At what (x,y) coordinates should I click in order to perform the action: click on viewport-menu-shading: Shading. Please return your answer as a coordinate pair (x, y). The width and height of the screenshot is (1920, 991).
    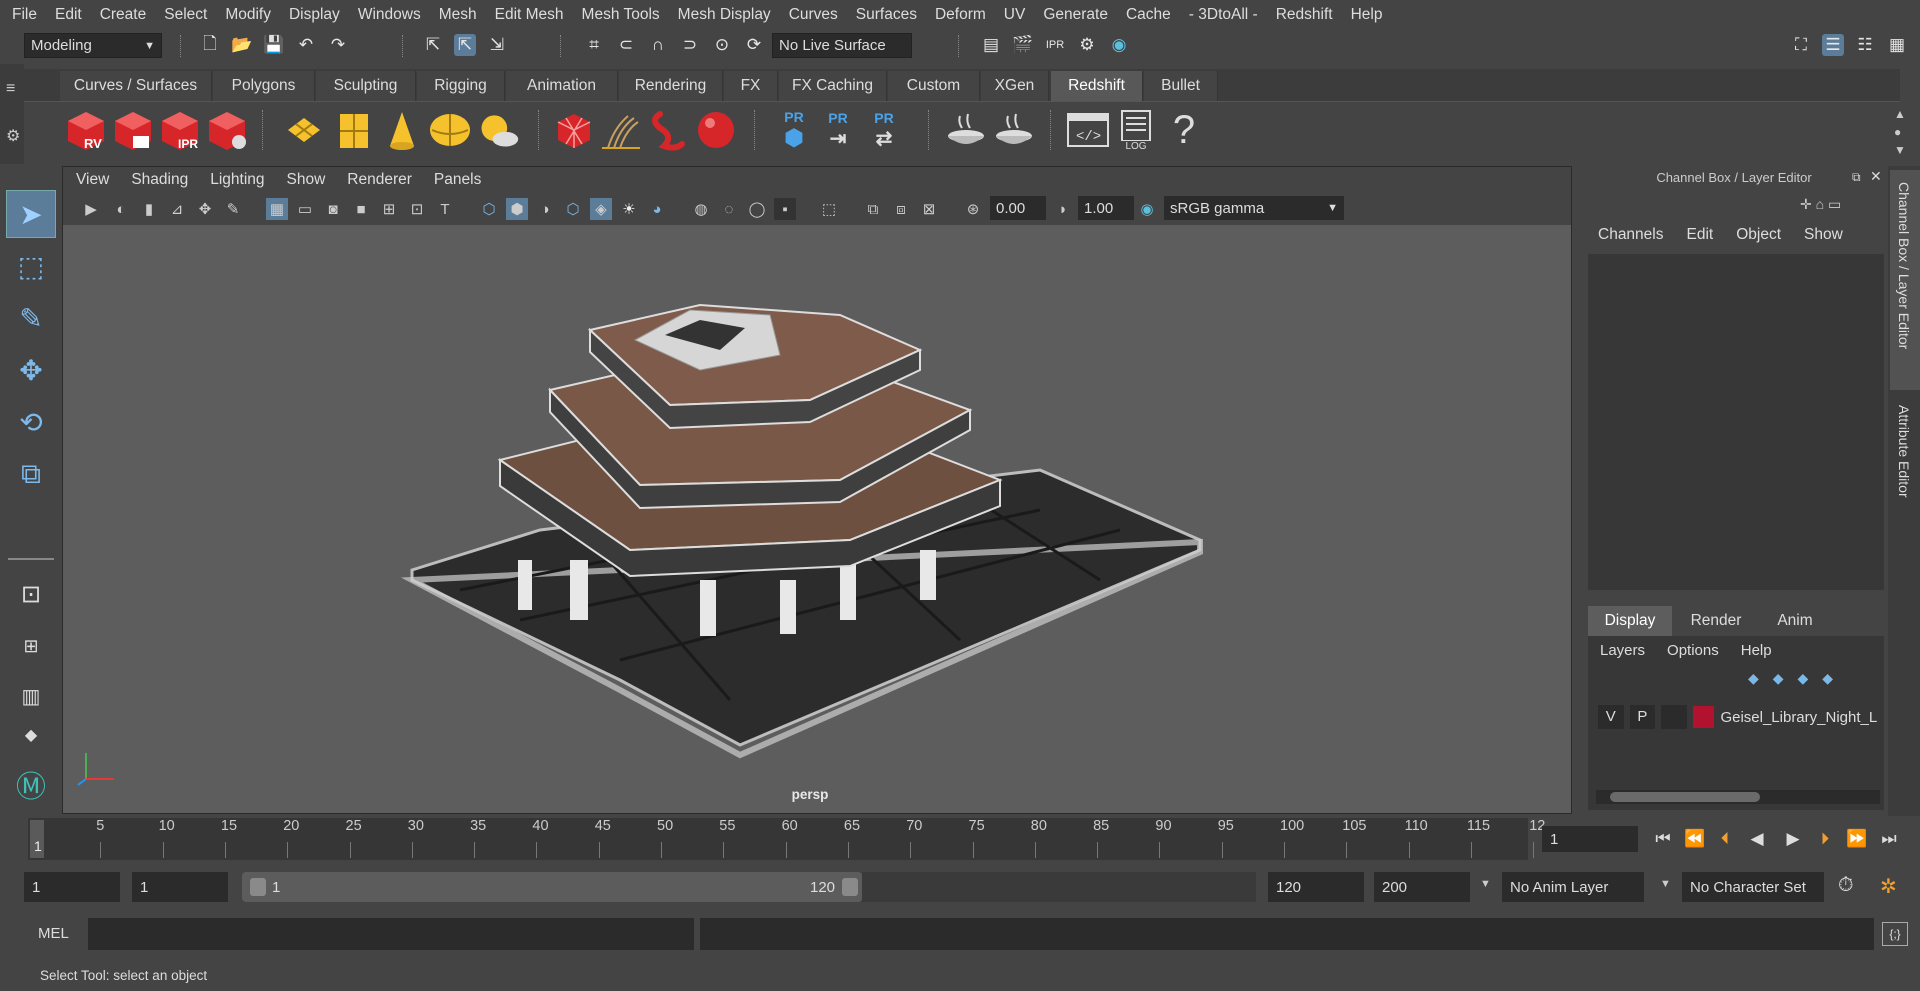
    Looking at the image, I should click on (159, 180).